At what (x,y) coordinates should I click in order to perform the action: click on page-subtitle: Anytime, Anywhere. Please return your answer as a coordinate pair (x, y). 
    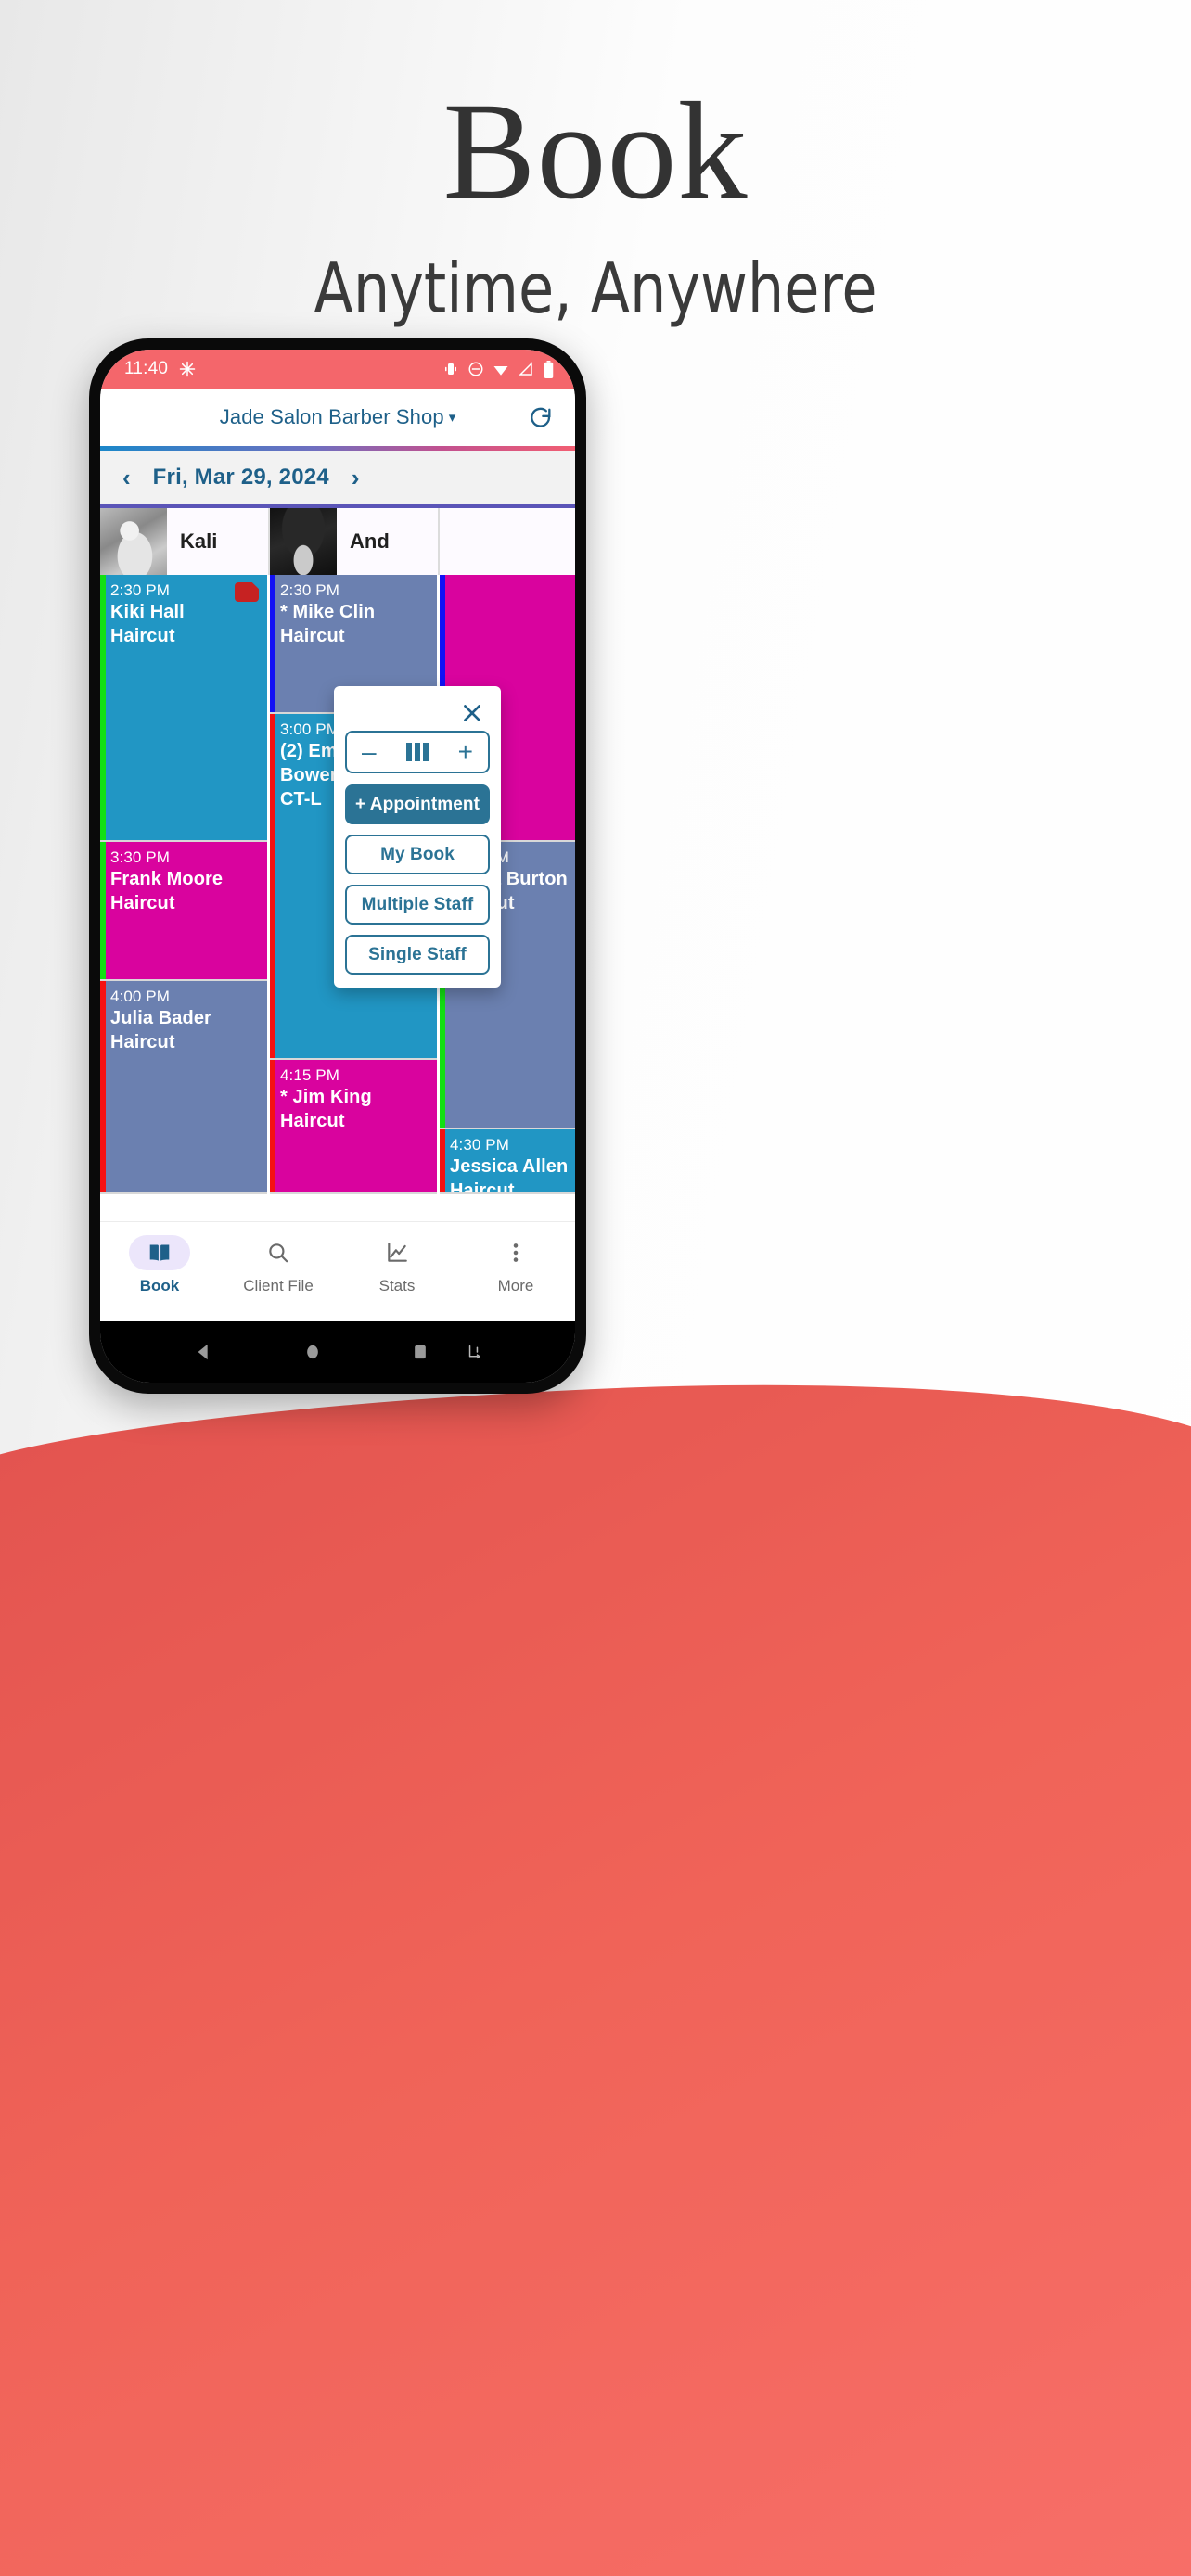
    Looking at the image, I should click on (595, 288).